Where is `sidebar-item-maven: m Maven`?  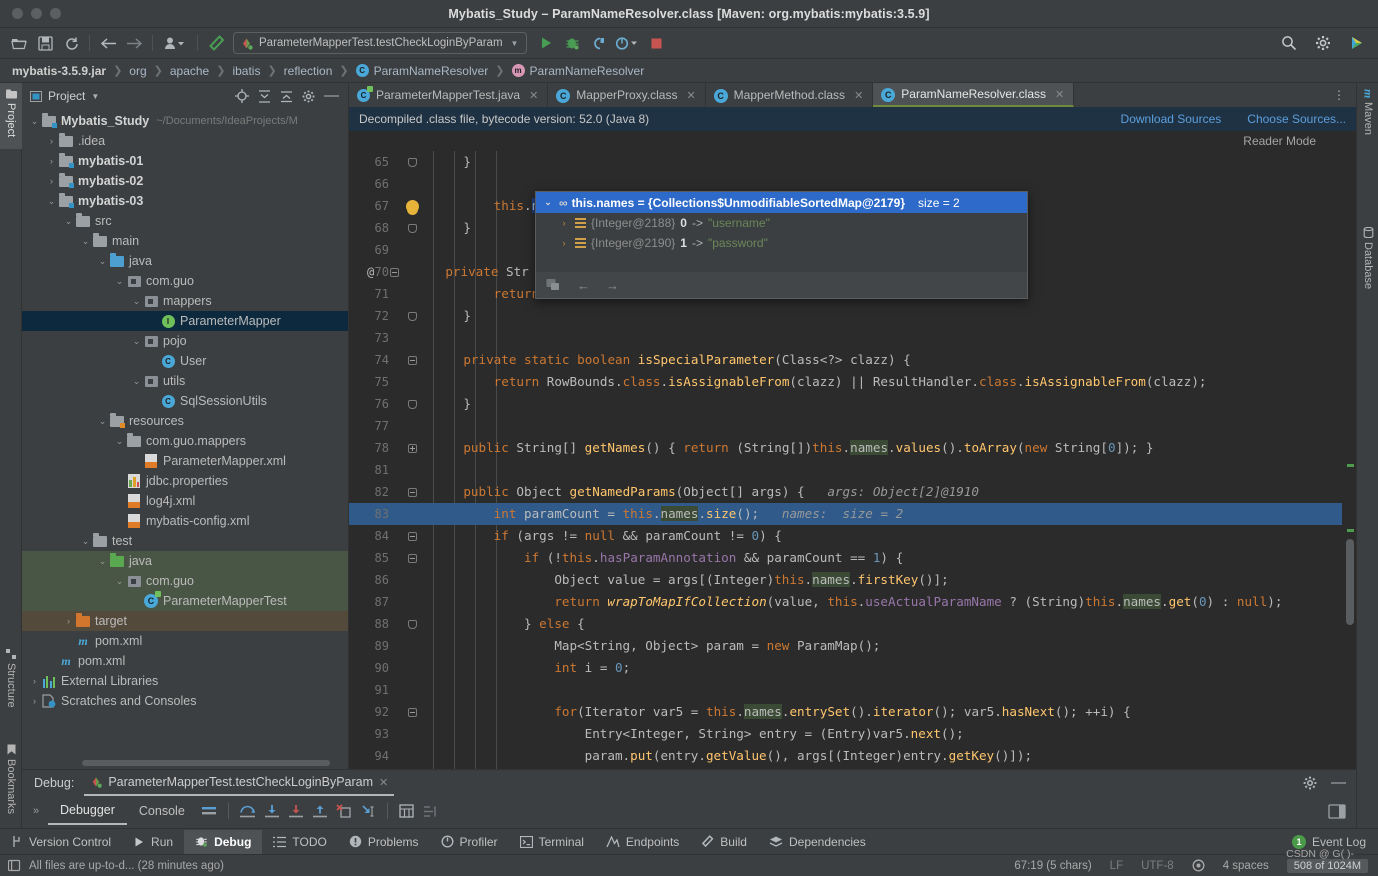 sidebar-item-maven: m Maven is located at coordinates (1367, 112).